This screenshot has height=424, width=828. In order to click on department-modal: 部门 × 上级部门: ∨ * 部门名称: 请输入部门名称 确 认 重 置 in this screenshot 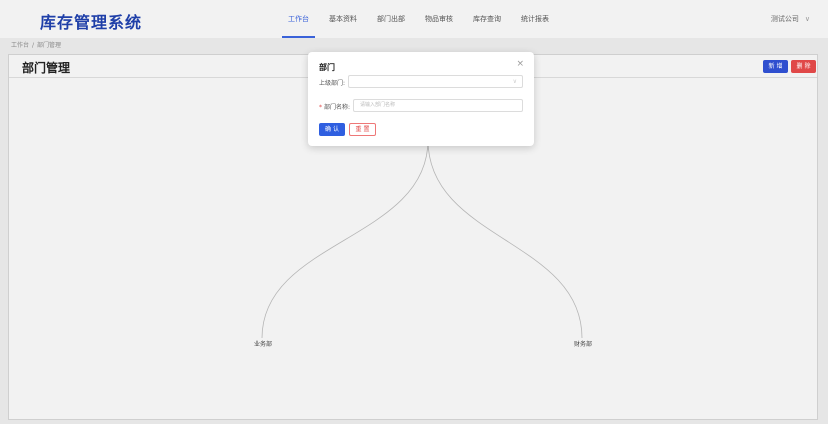, I will do `click(421, 99)`.